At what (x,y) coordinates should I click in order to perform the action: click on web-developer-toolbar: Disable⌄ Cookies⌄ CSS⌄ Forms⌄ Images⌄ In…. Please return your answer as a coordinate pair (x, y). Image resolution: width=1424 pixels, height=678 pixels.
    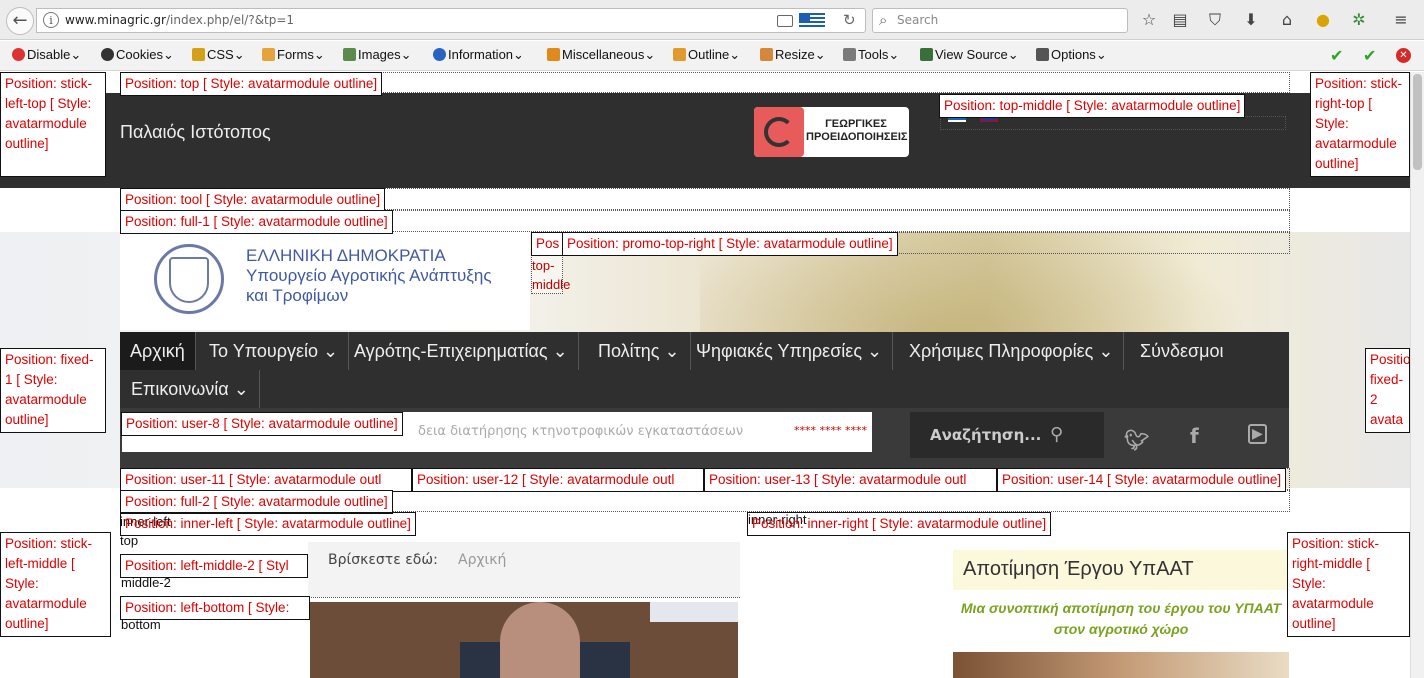
    Looking at the image, I should click on (712, 56).